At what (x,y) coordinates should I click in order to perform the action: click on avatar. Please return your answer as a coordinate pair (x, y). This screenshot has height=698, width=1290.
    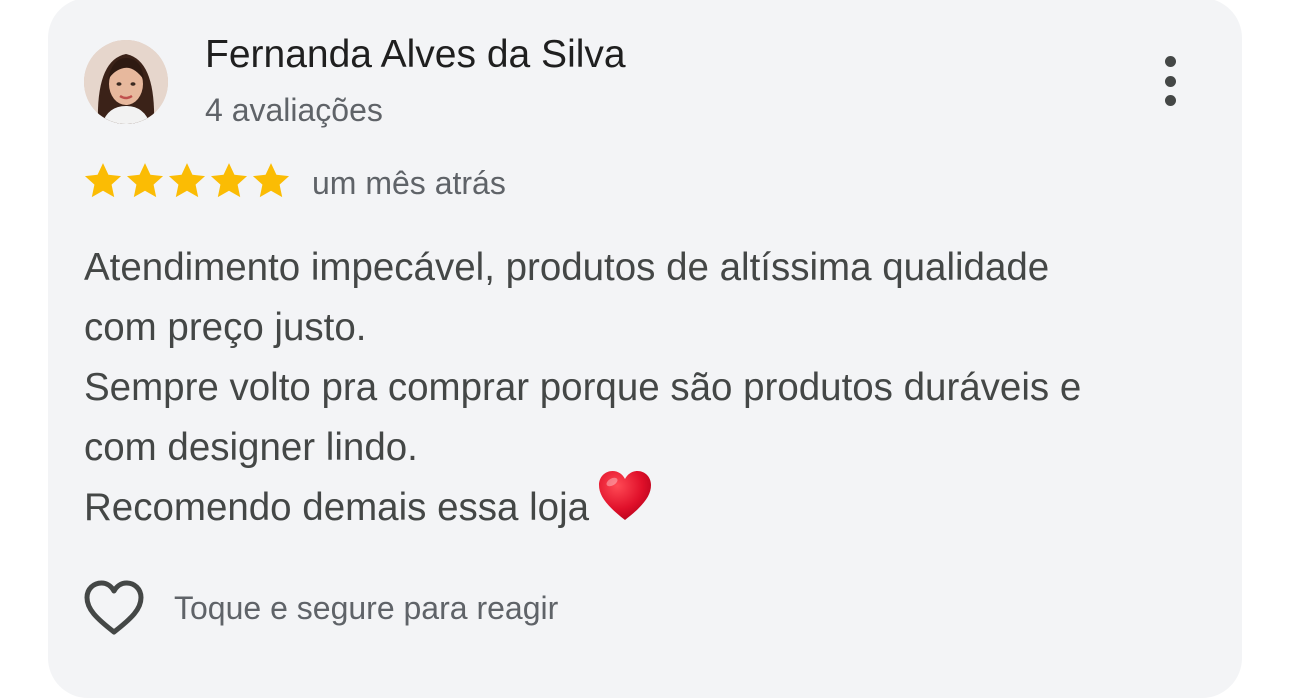
    Looking at the image, I should click on (126, 82).